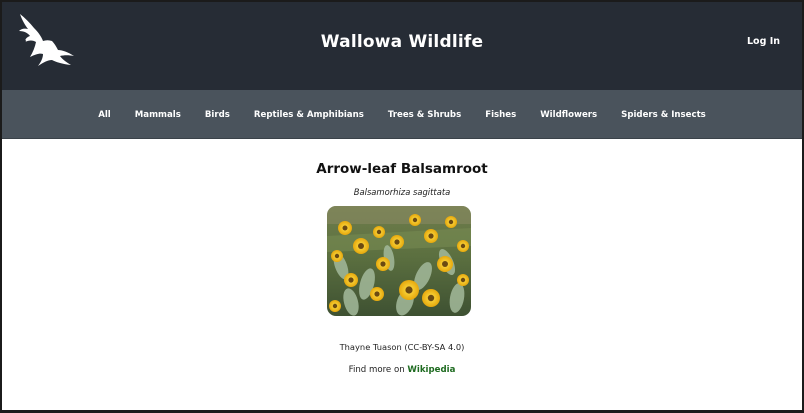 The width and height of the screenshot is (804, 413). I want to click on find-more-text: Find more on Wikipedia, so click(402, 370).